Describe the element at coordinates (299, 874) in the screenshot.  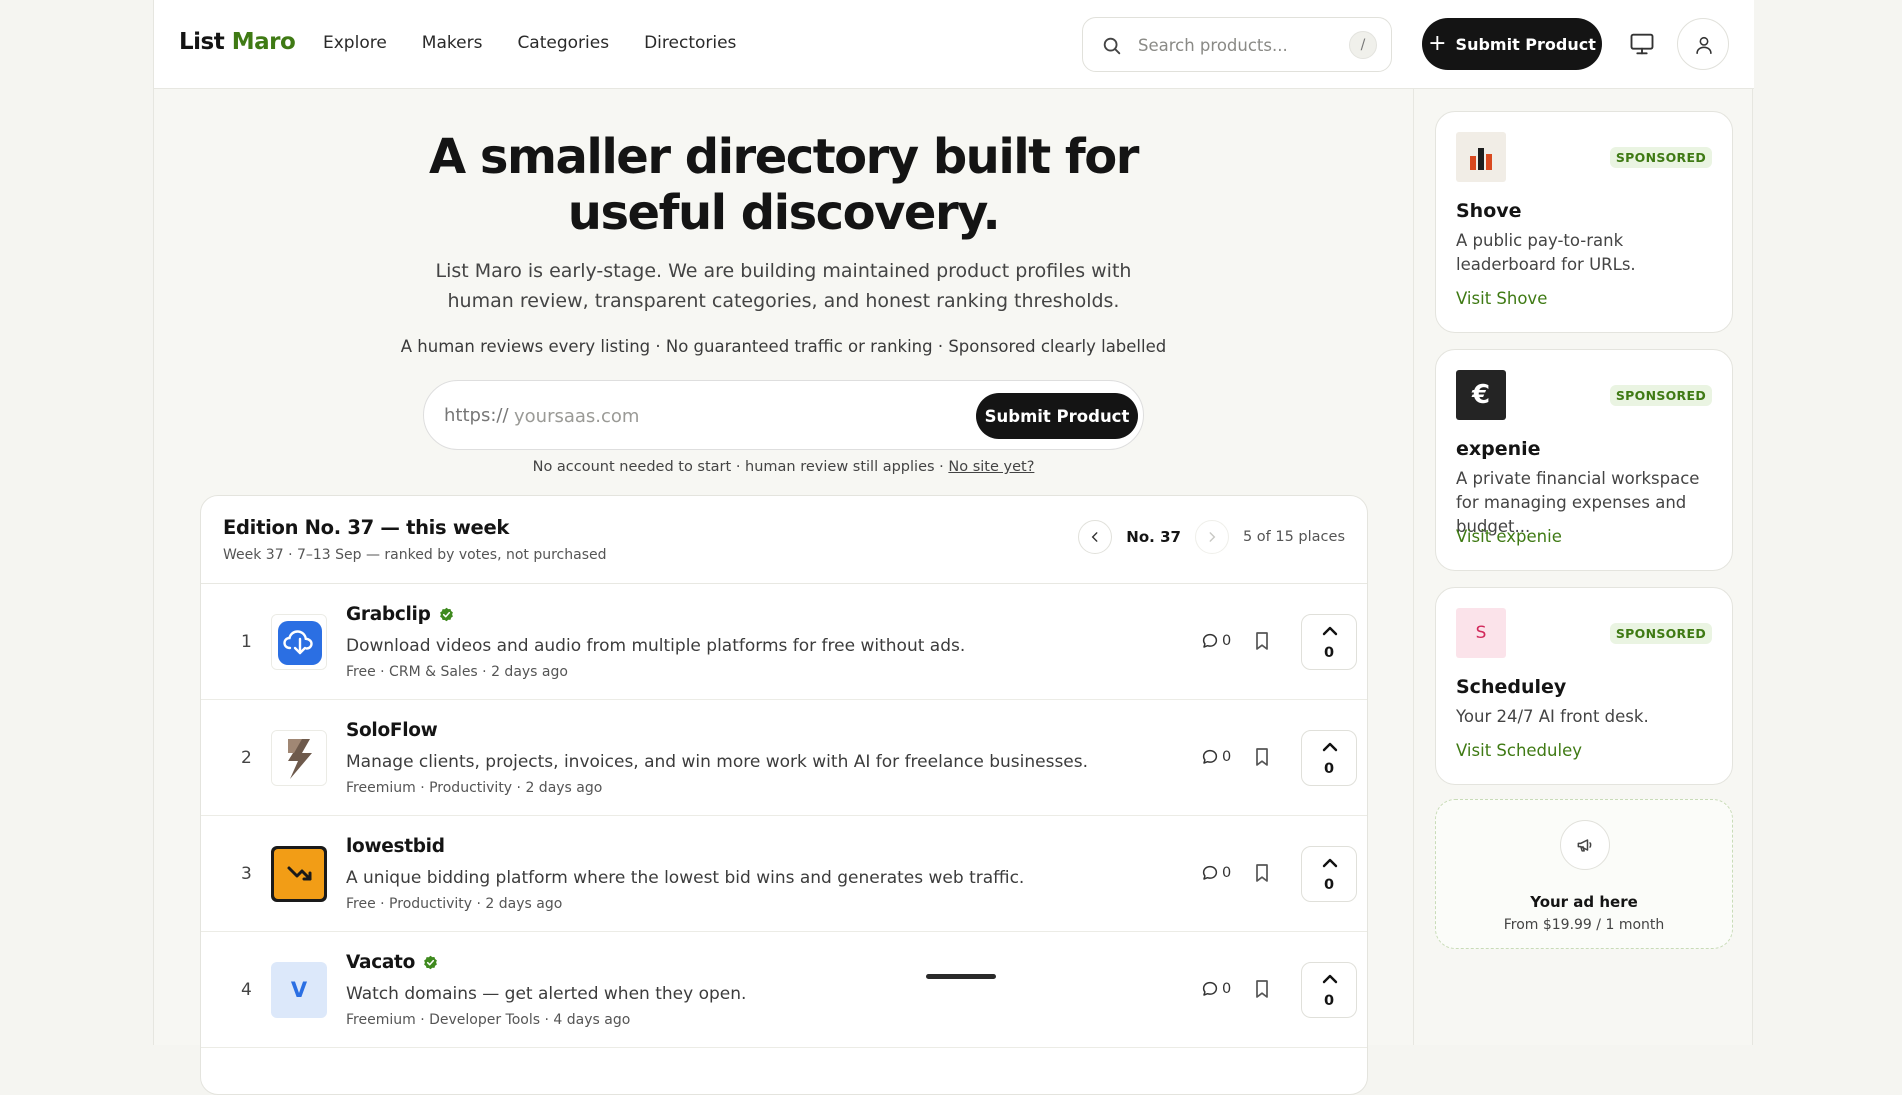
I see `trend-down-icon` at that location.